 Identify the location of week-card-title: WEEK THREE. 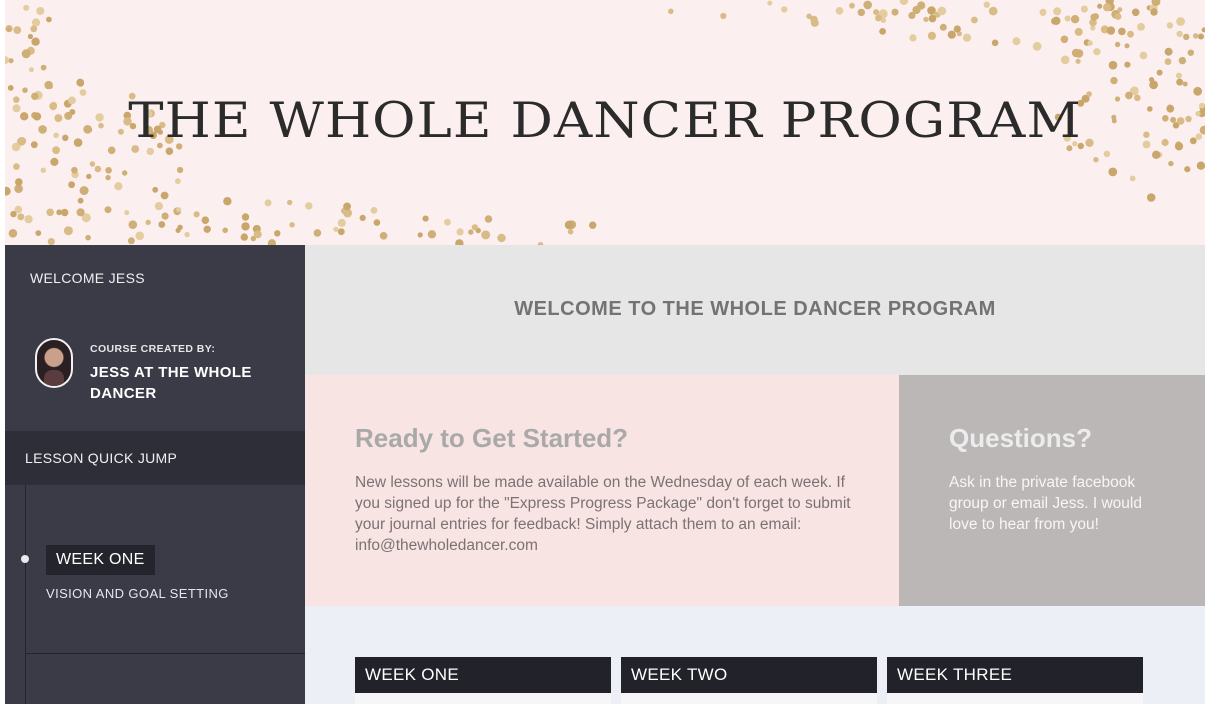
(1015, 675).